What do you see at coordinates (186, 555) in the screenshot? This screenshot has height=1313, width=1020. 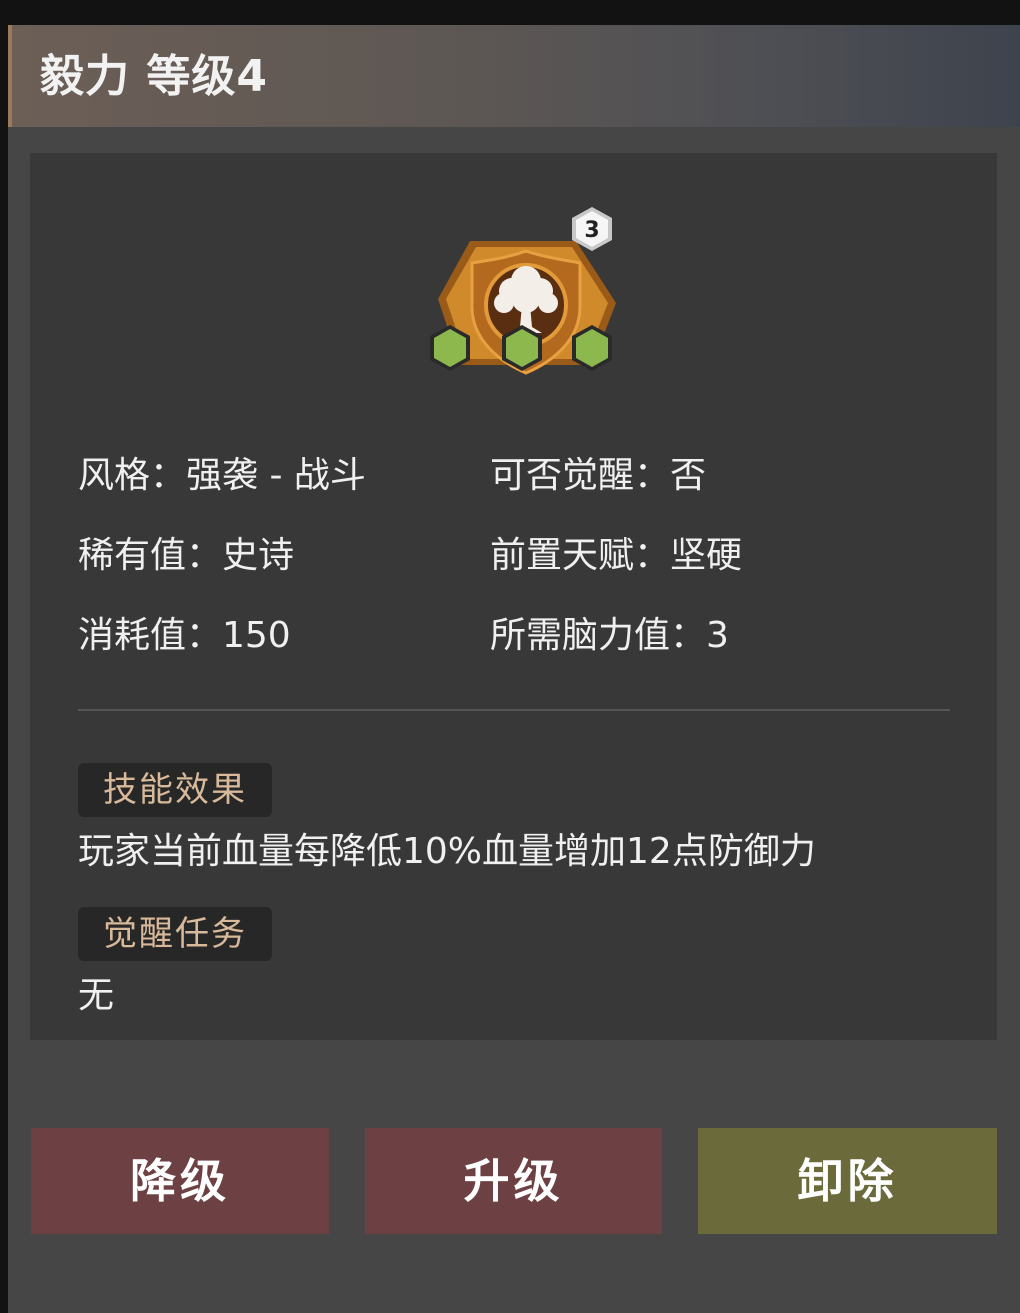 I see `rarity-info: 稀有值：史诗` at bounding box center [186, 555].